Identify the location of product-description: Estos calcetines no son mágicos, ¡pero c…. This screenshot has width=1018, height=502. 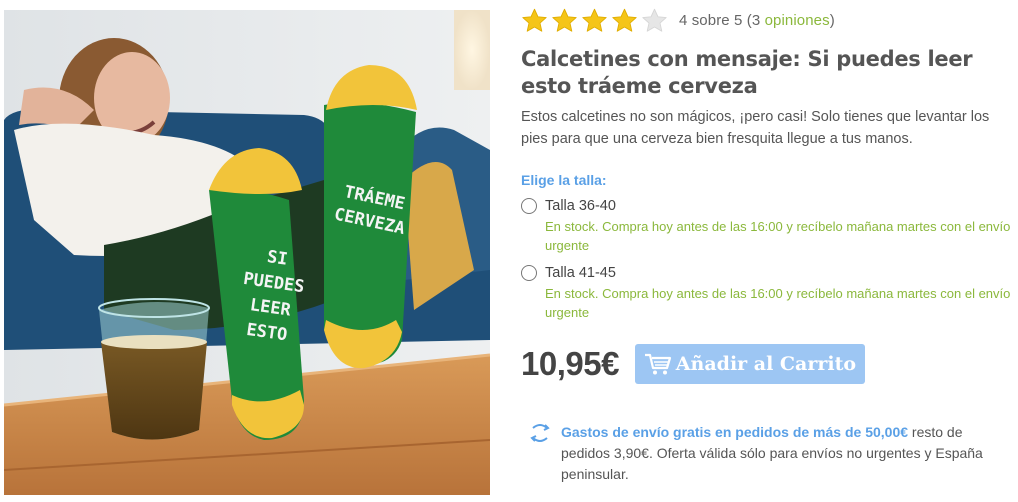
(755, 128).